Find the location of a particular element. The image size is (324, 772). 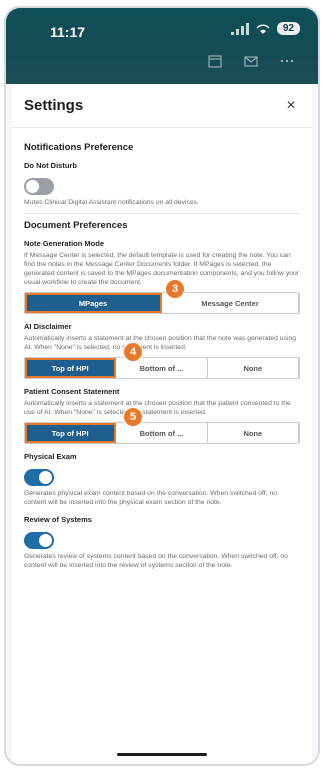

note-mode-selector: MPages Message Center 3 is located at coordinates (162, 296).